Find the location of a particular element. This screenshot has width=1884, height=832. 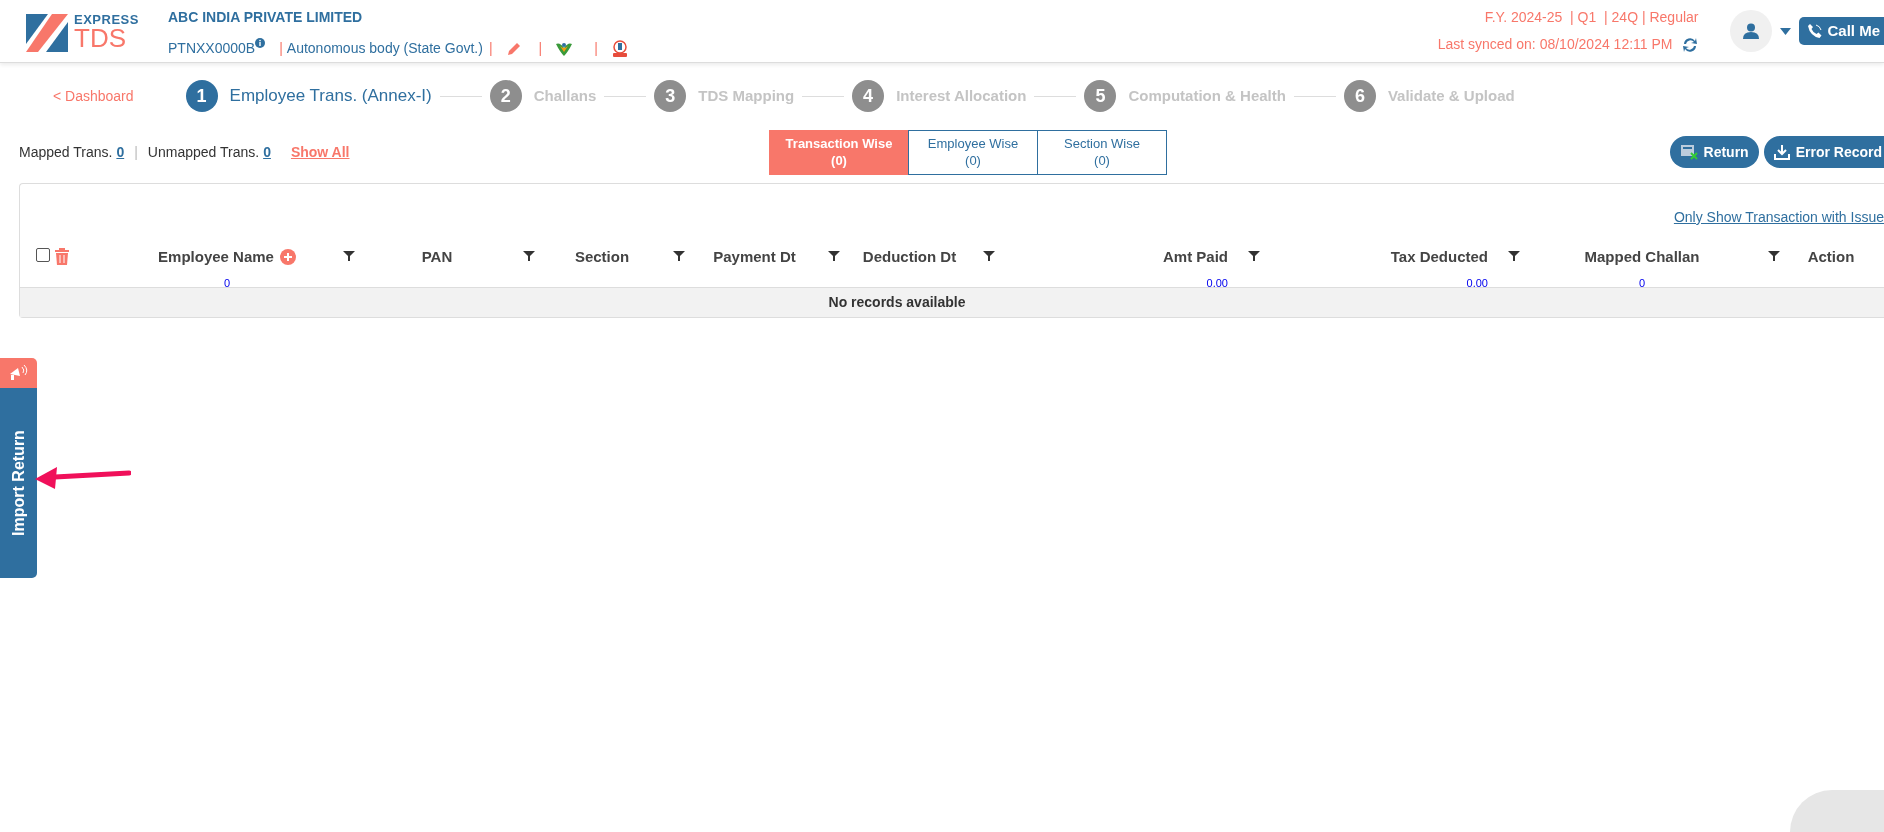

empty-message: No records available is located at coordinates (897, 302).